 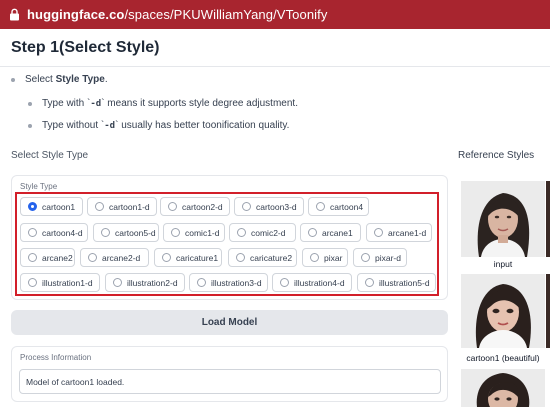 What do you see at coordinates (226, 14) in the screenshot?
I see `url-path: /spaces/PKUWilliamYang/VToonify` at bounding box center [226, 14].